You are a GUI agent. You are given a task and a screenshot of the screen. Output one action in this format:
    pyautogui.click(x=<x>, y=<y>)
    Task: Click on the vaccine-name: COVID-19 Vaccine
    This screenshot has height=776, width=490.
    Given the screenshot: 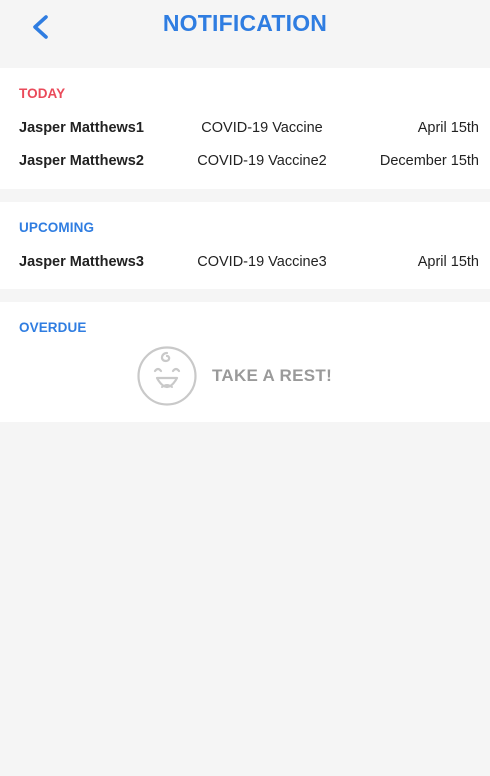 What is the action you would take?
    pyautogui.click(x=262, y=127)
    